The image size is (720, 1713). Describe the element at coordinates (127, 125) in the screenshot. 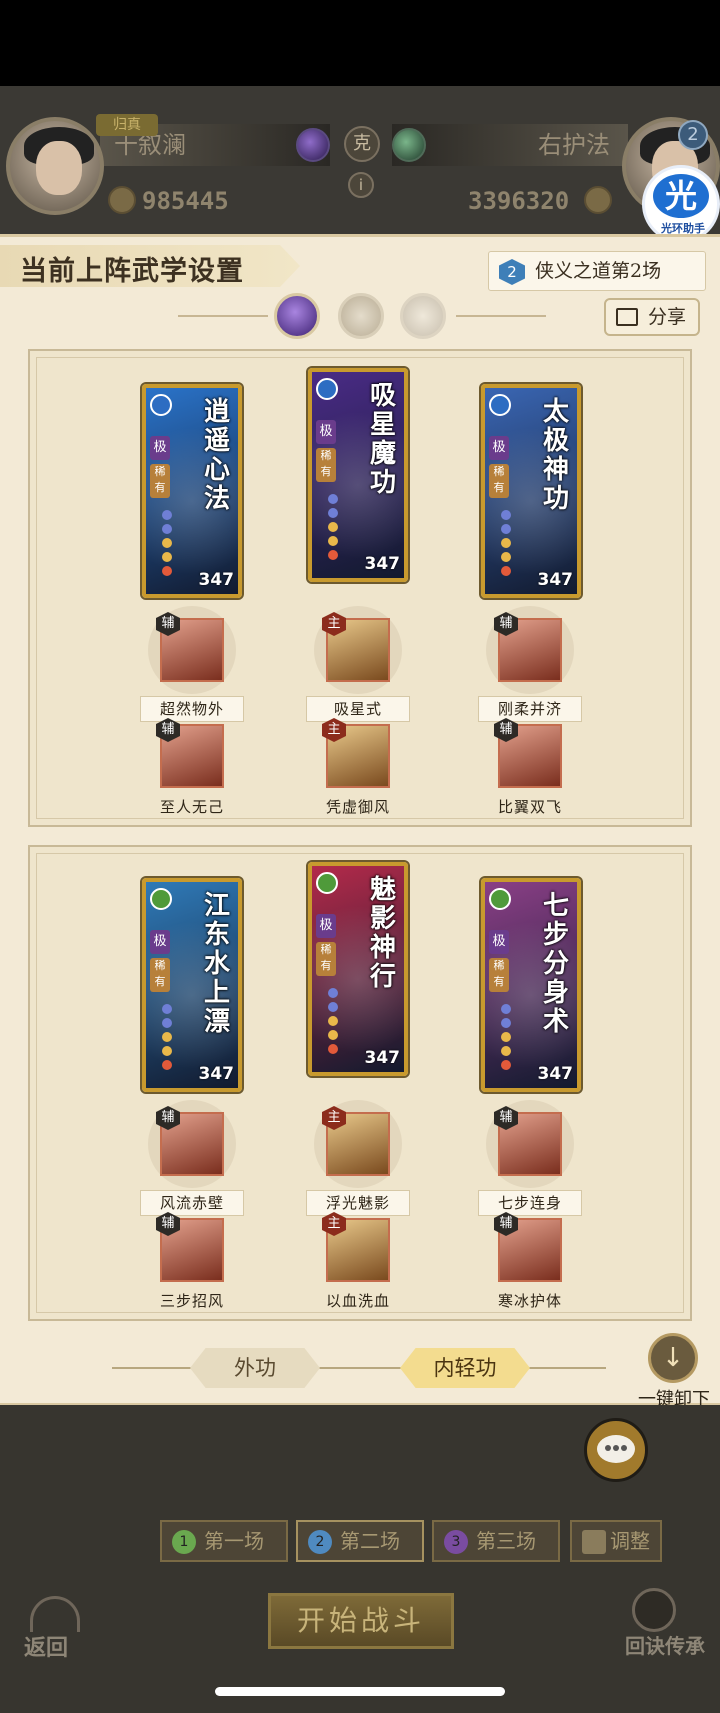

I see `left-player-title-tag: 归真` at that location.